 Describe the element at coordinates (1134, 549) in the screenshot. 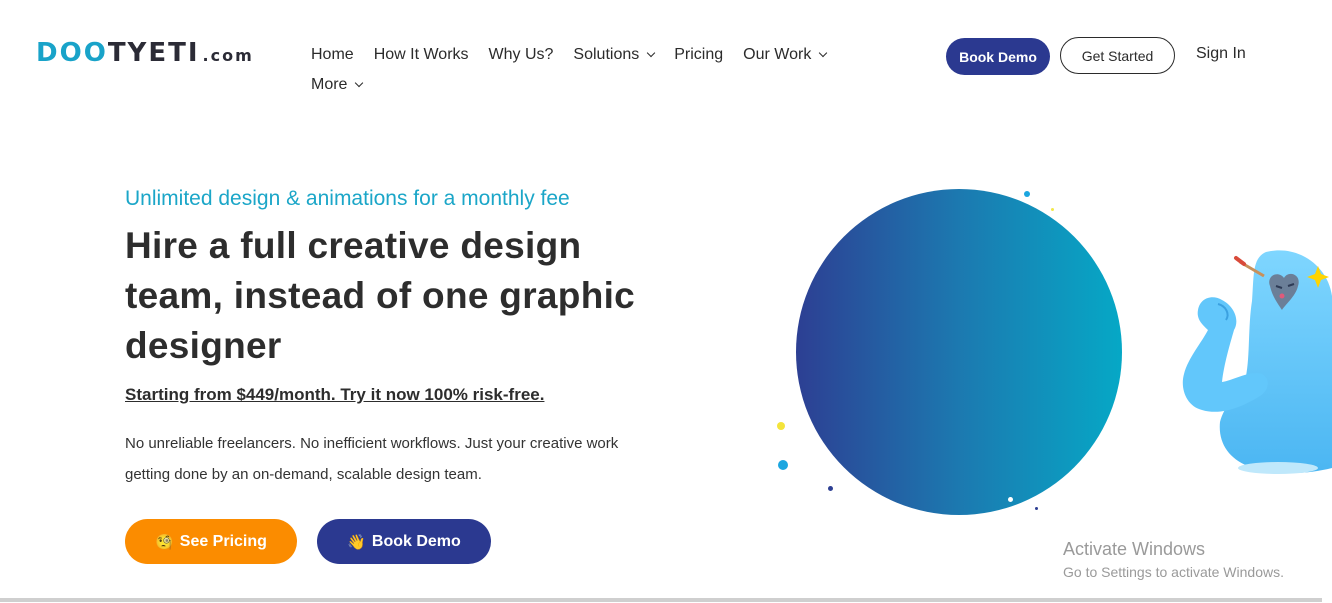

I see `activate-windows-title: Activate Windows` at that location.